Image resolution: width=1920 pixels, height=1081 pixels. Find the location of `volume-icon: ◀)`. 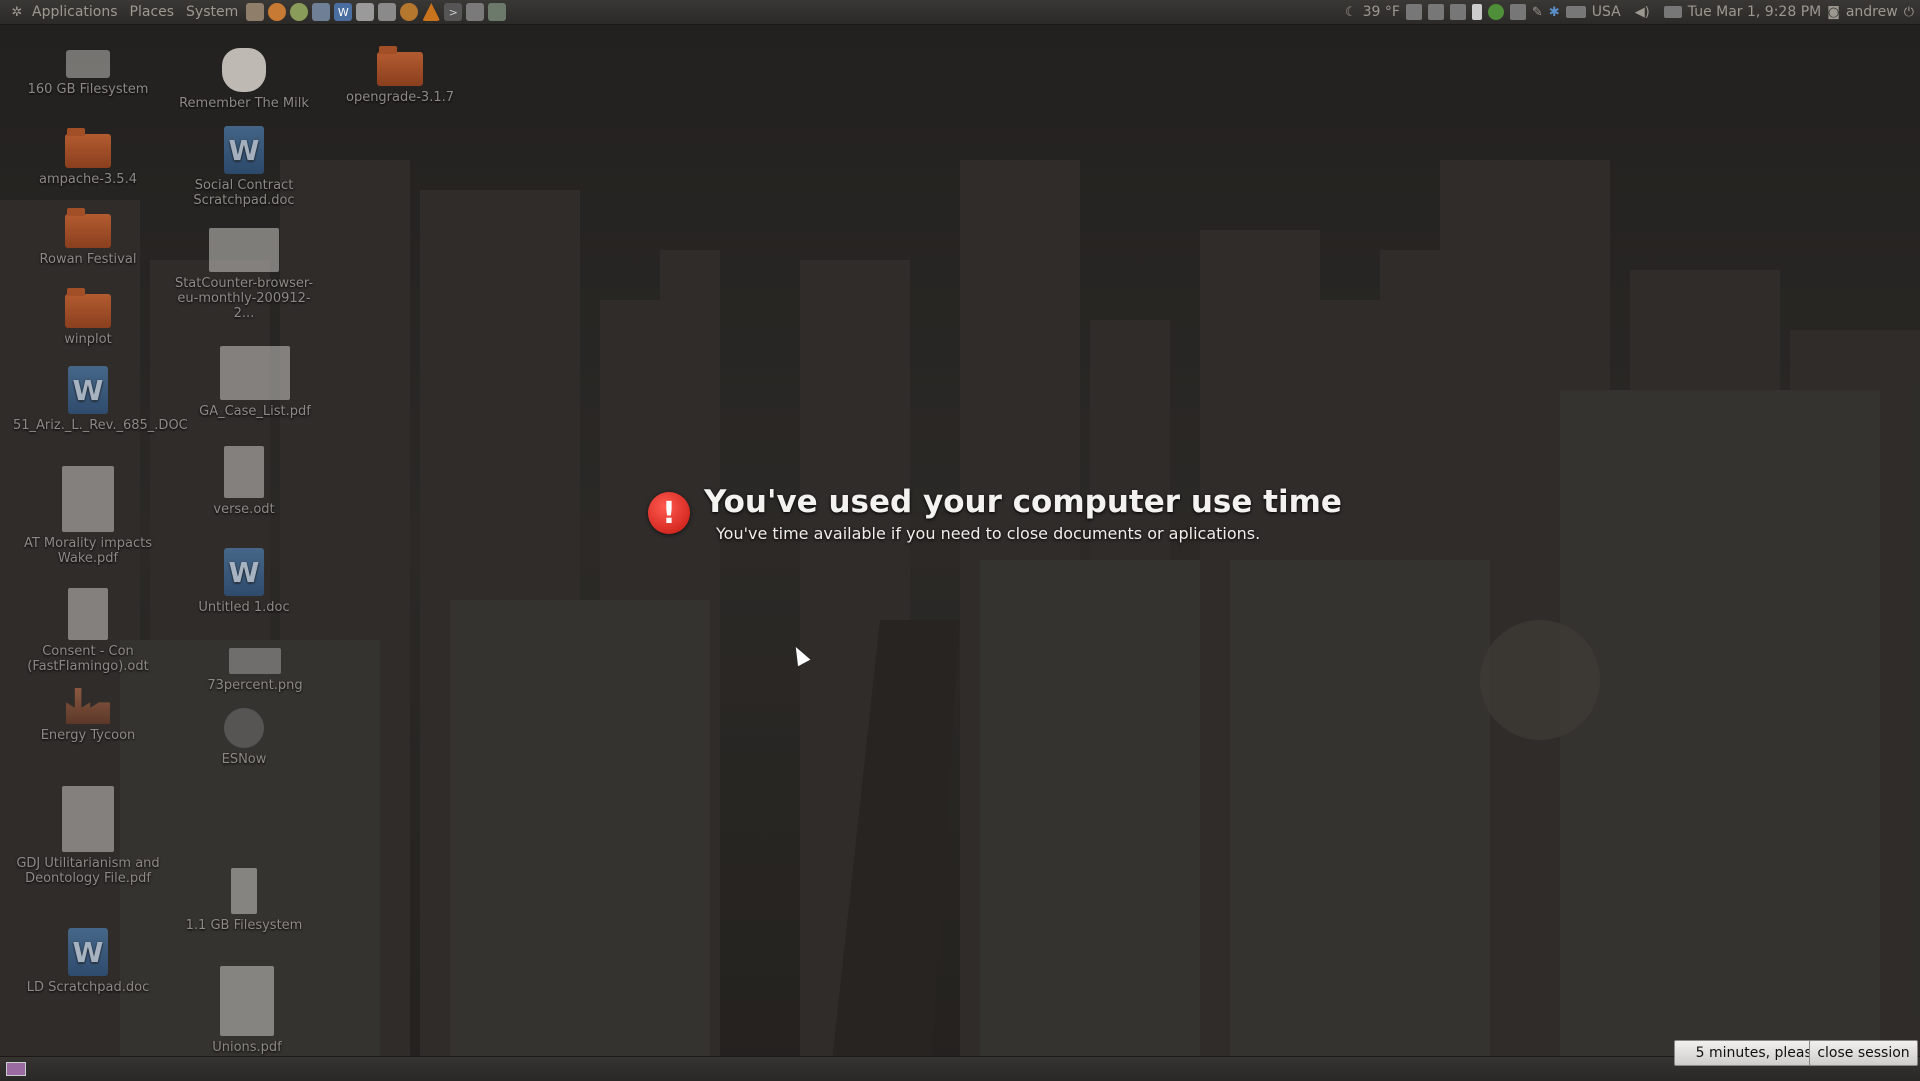

volume-icon: ◀) is located at coordinates (1642, 12).